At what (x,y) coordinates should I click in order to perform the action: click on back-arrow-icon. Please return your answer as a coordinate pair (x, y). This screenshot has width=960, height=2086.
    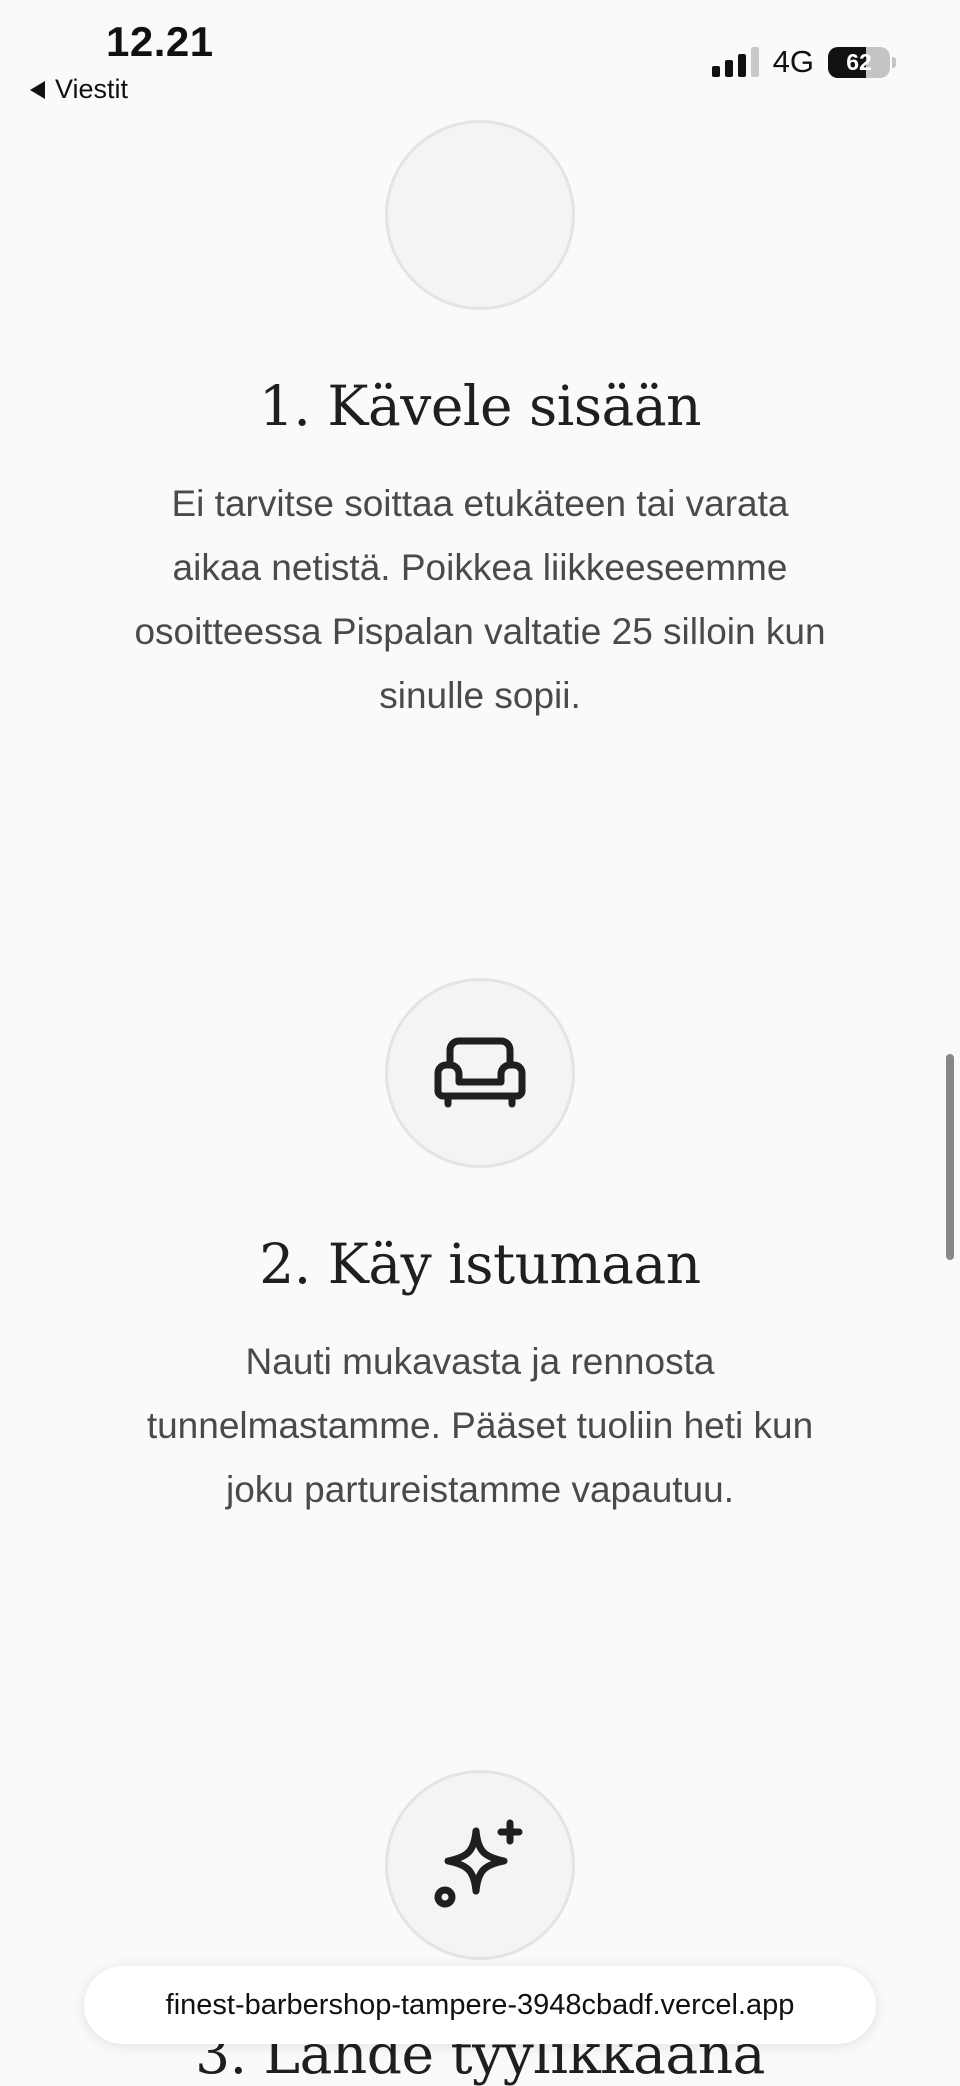
    Looking at the image, I should click on (37, 89).